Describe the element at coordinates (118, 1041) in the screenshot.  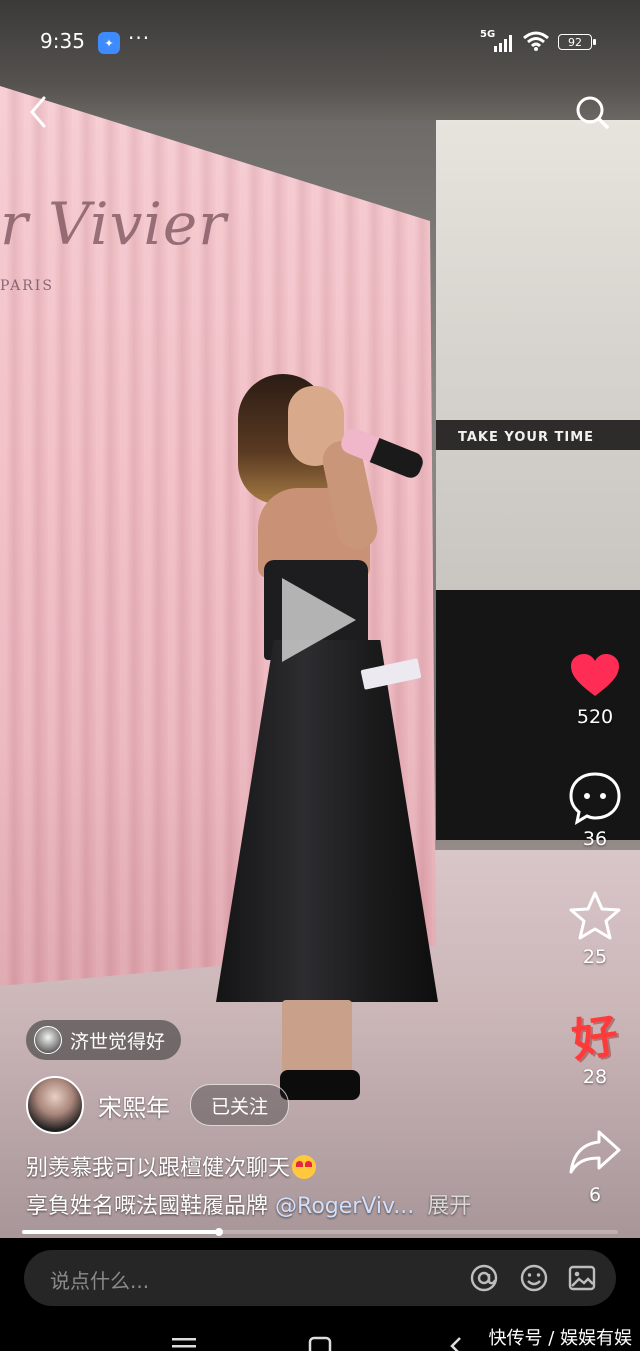
I see `topic-tag-label: 济世觉得好` at that location.